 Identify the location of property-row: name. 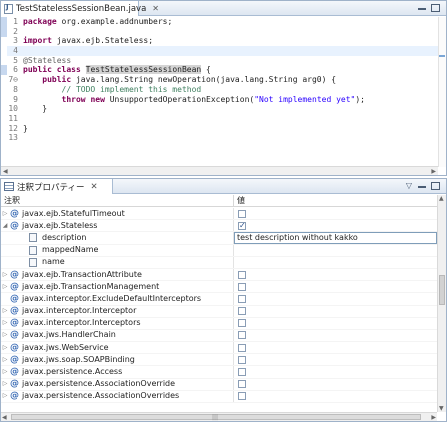
(219, 262).